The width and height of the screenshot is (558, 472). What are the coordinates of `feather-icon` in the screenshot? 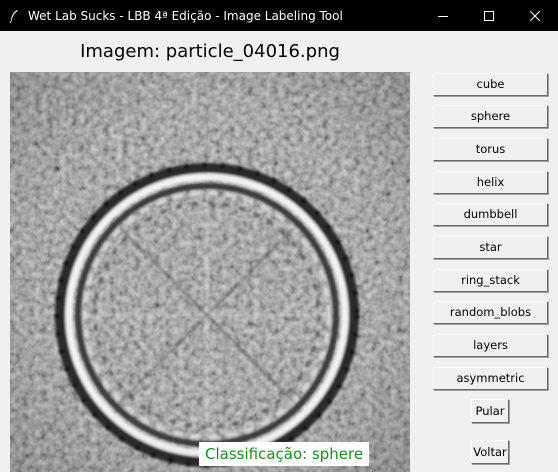 It's located at (14, 16).